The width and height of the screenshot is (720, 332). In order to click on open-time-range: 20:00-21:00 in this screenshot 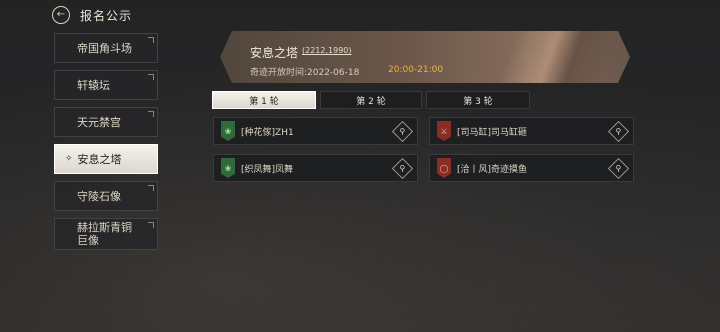, I will do `click(416, 70)`.